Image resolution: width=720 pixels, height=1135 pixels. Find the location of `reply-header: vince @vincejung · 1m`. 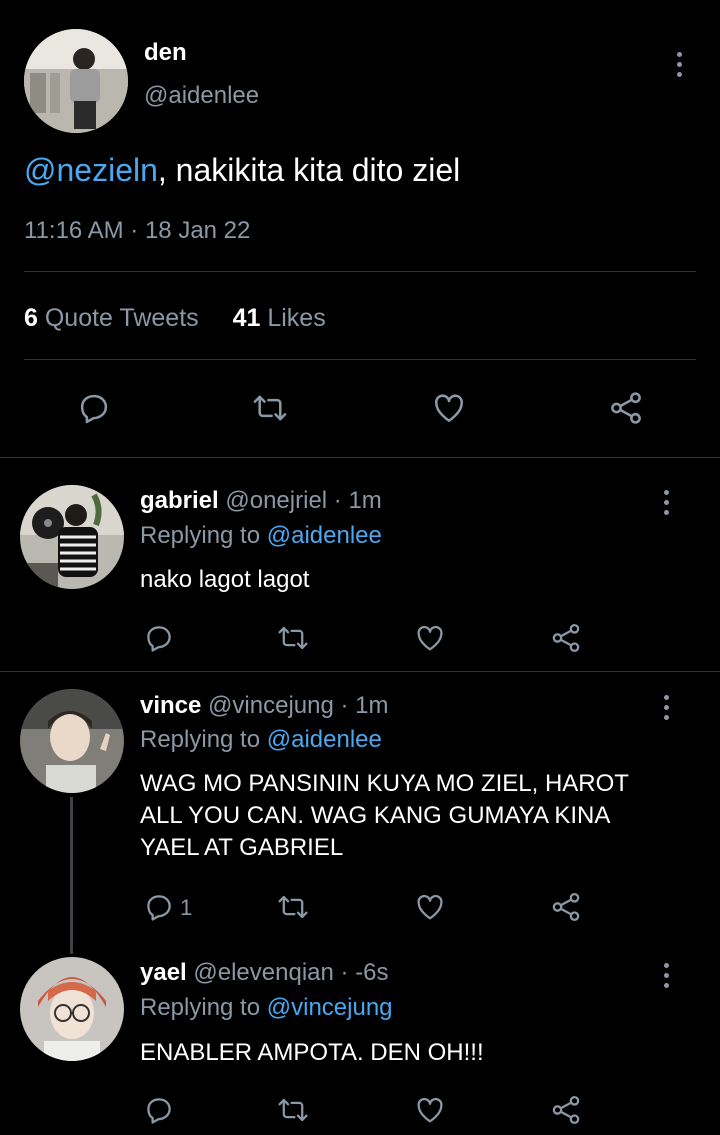

reply-header: vince @vincejung · 1m is located at coordinates (264, 706).